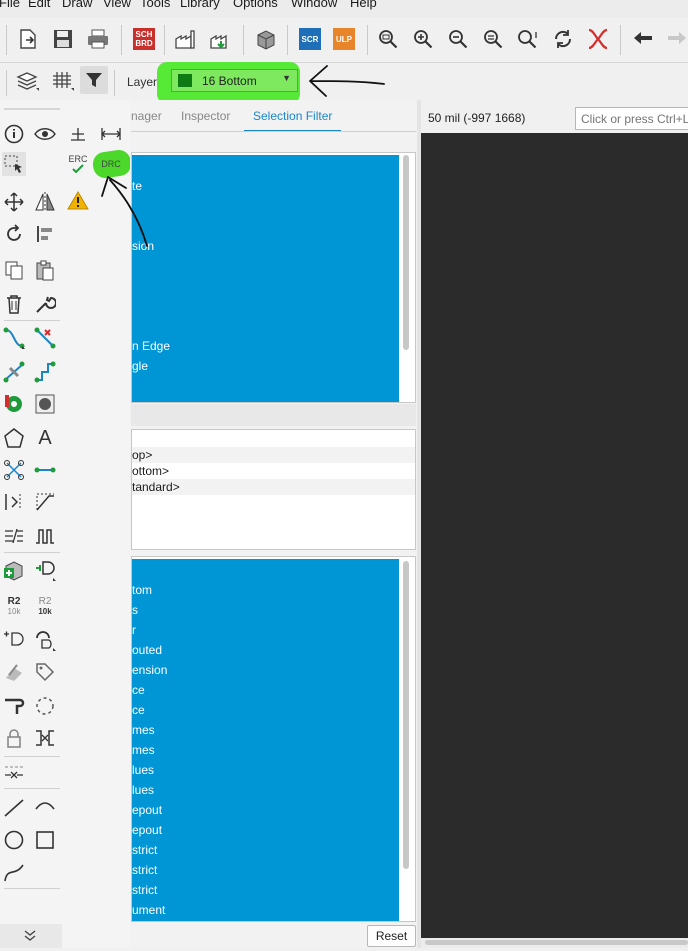 The width and height of the screenshot is (688, 951). Describe the element at coordinates (63, 39) in the screenshot. I see `save-icon` at that location.